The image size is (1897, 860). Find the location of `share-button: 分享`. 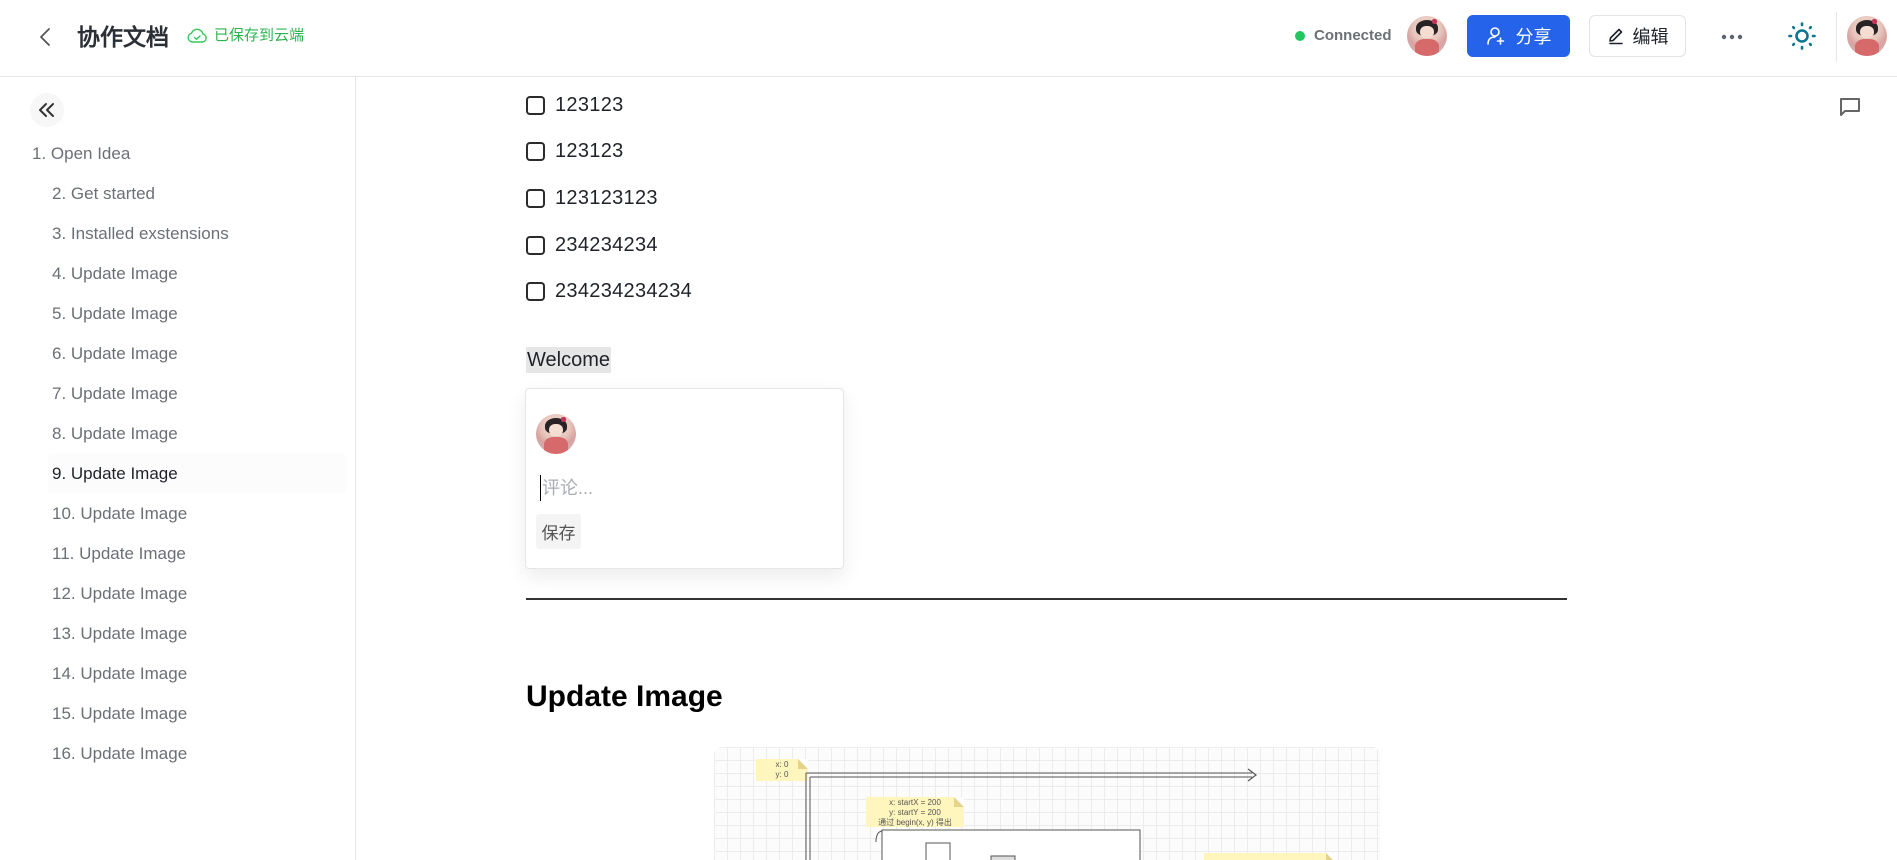

share-button: 分享 is located at coordinates (1518, 36).